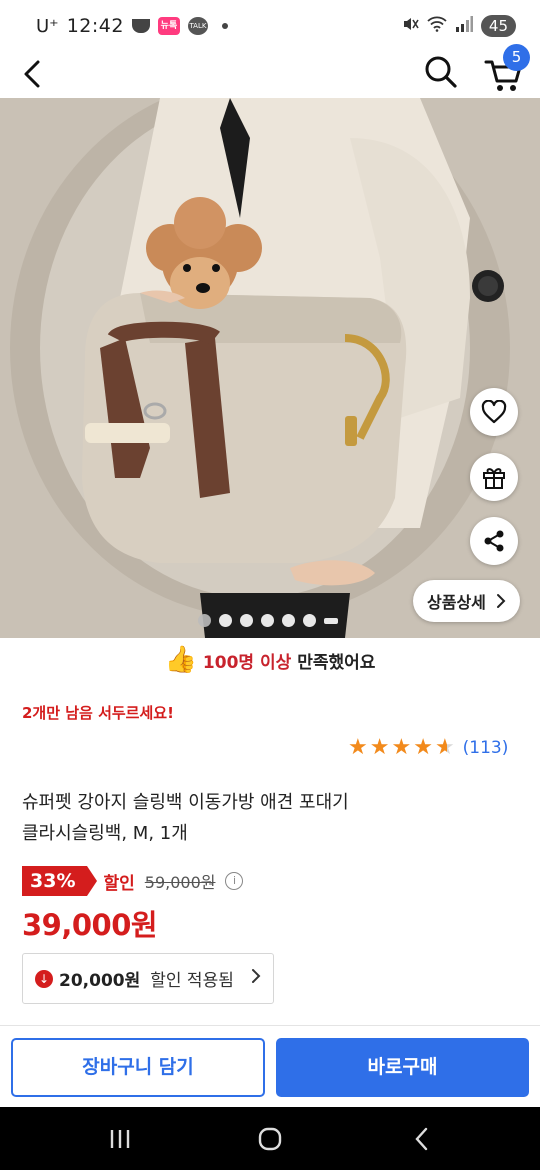 This screenshot has height=1170, width=540. I want to click on app-header: 5, so click(270, 71).